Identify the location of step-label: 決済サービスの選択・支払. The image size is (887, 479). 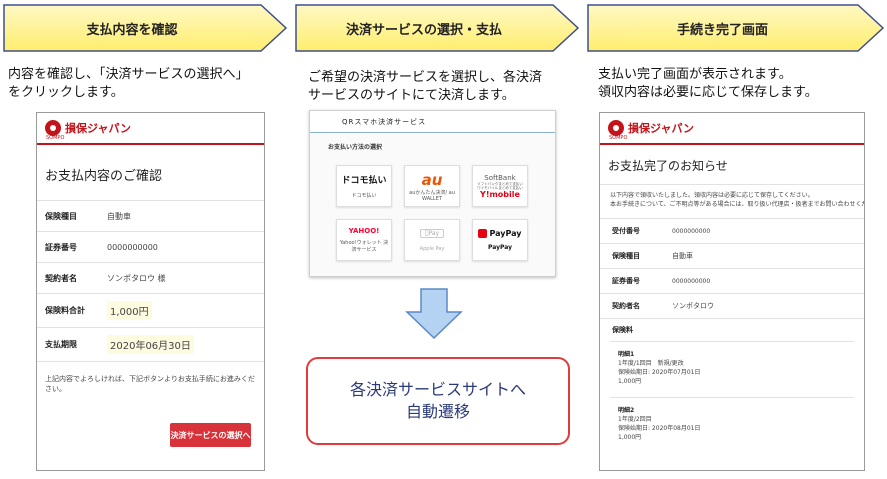
(423, 30).